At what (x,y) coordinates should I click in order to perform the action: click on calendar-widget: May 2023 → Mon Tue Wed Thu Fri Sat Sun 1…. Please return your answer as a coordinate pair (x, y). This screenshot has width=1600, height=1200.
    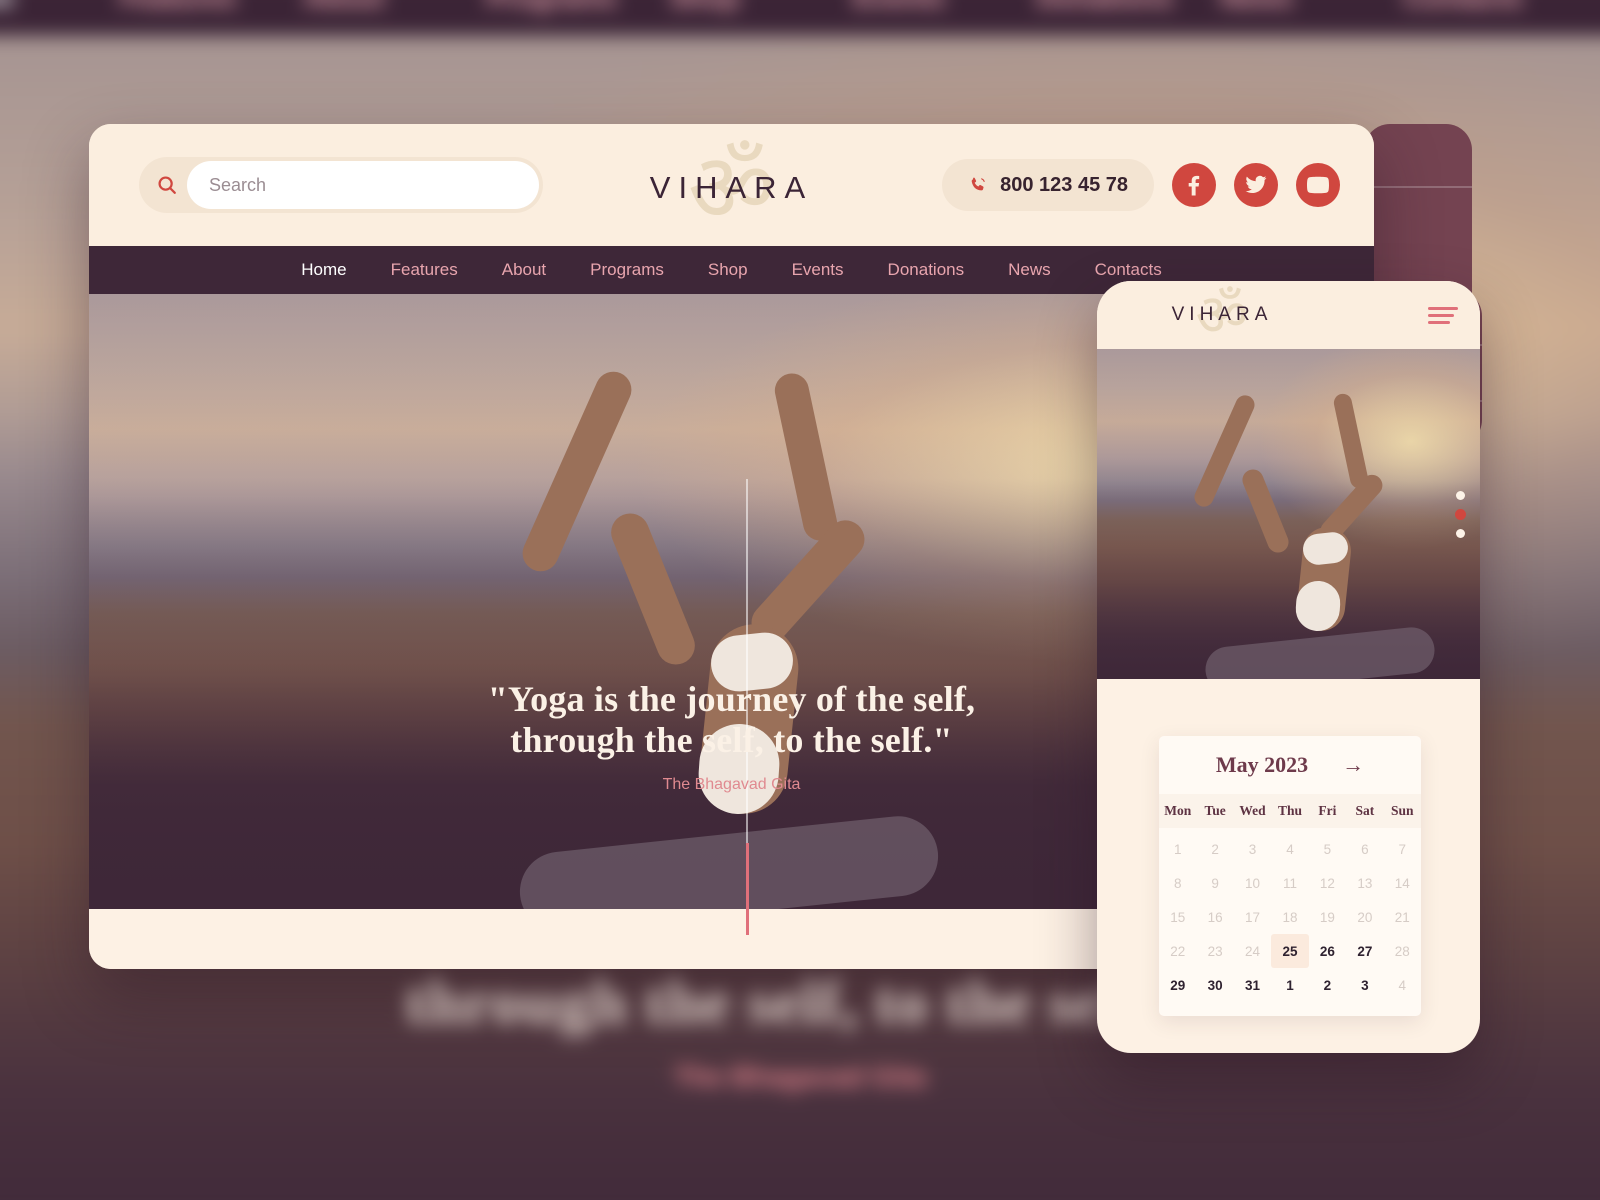
    Looking at the image, I should click on (1290, 876).